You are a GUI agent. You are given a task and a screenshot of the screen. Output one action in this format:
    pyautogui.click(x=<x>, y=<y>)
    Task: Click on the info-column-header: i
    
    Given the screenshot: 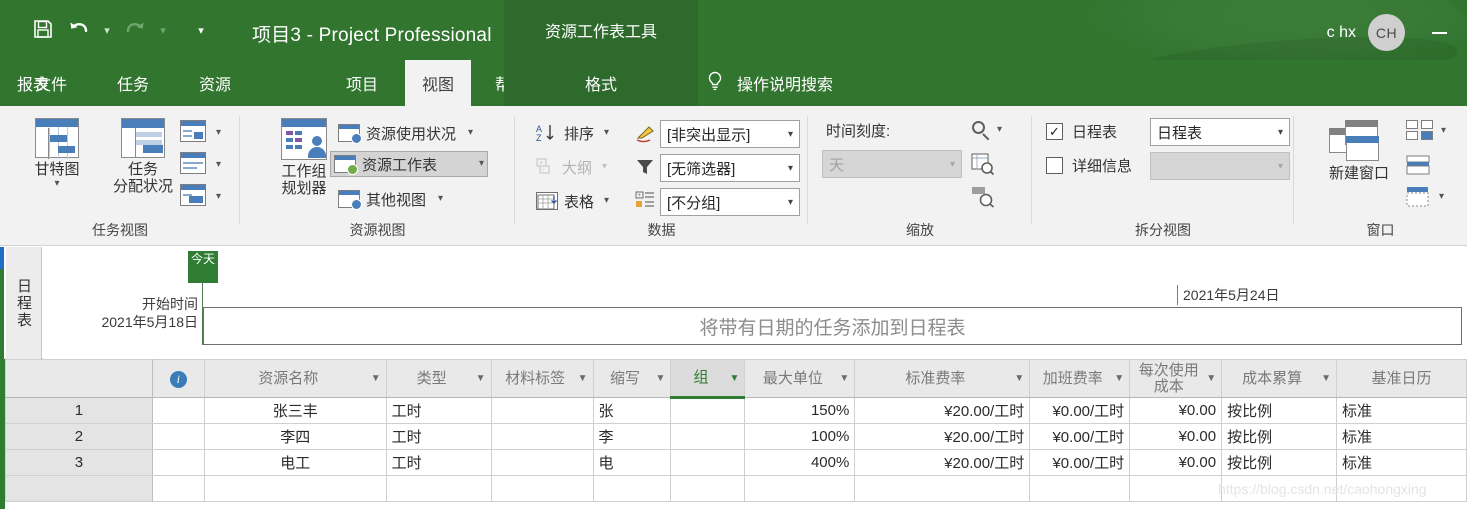 What is the action you would take?
    pyautogui.click(x=178, y=378)
    